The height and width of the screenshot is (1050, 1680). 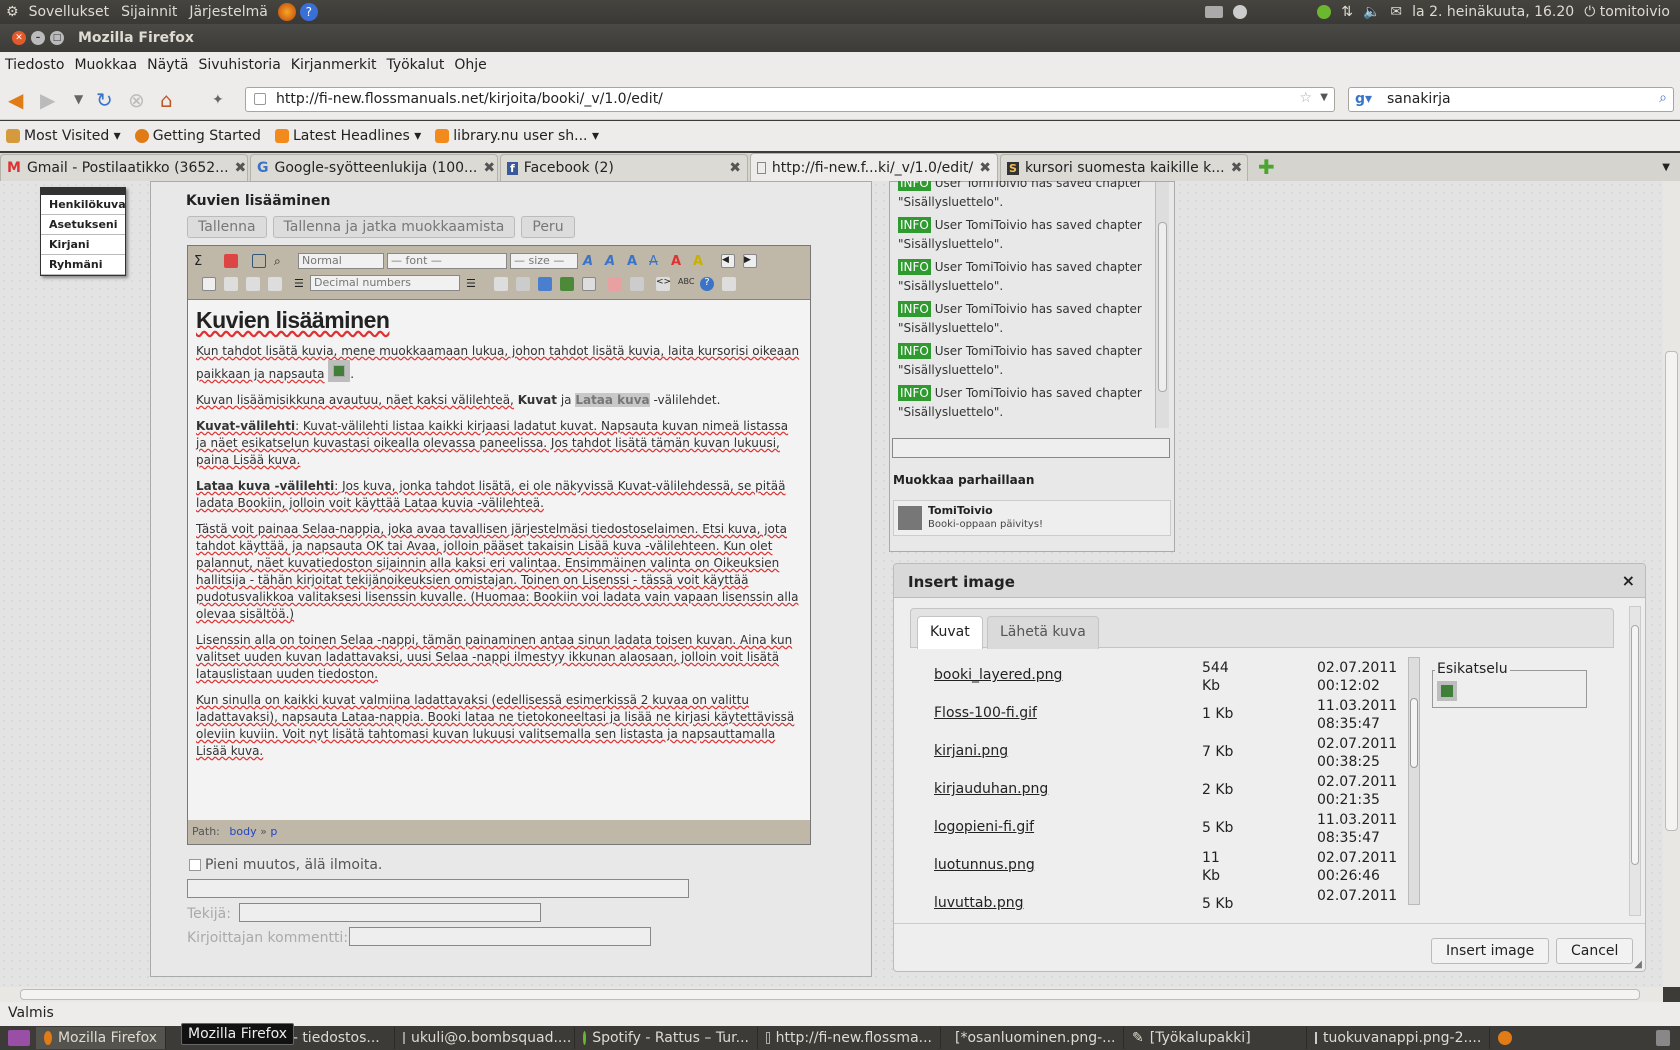 What do you see at coordinates (470, 65) in the screenshot?
I see `menu-help: Ohje` at bounding box center [470, 65].